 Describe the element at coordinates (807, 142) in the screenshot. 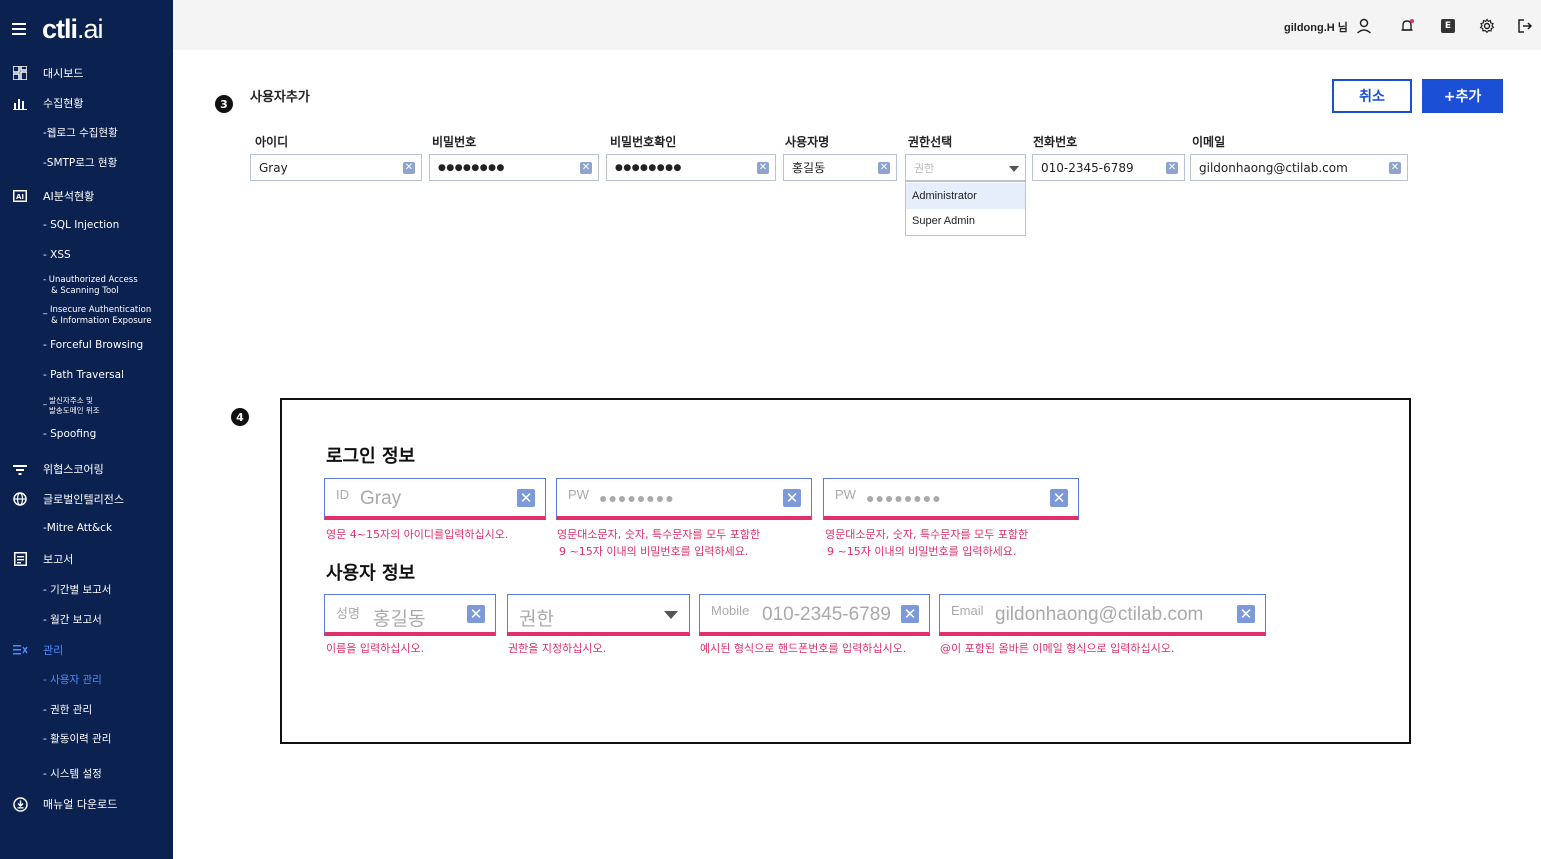

I see `username-label: 사용자명` at that location.